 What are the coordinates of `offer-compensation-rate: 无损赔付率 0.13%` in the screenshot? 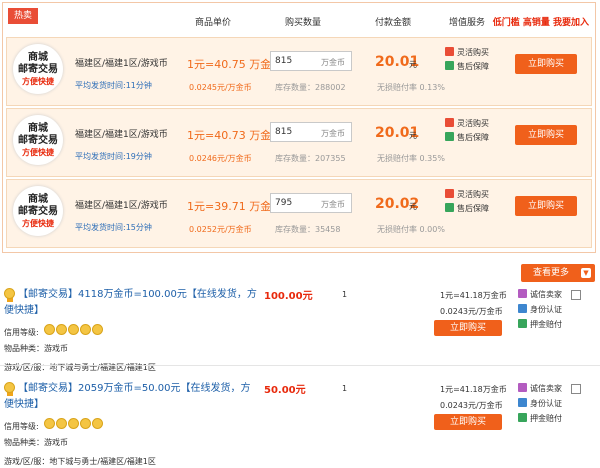 It's located at (411, 87).